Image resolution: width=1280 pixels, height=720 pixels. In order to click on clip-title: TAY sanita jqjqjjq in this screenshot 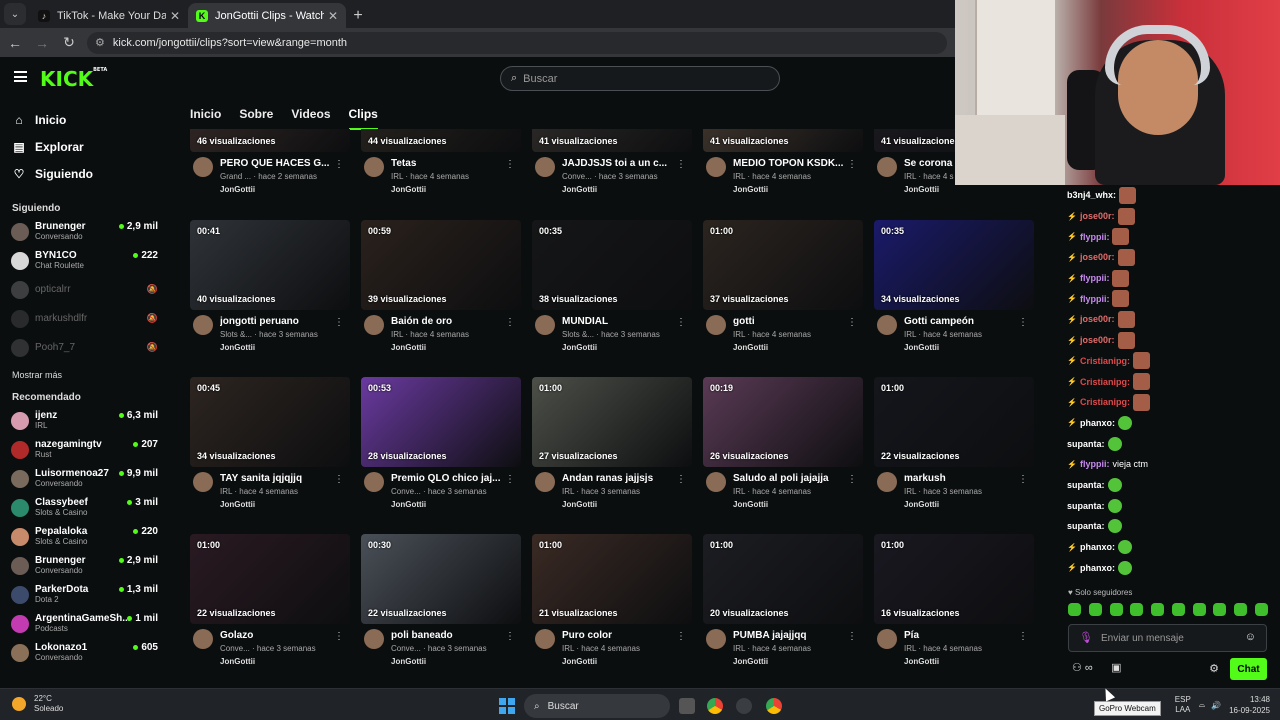, I will do `click(277, 478)`.